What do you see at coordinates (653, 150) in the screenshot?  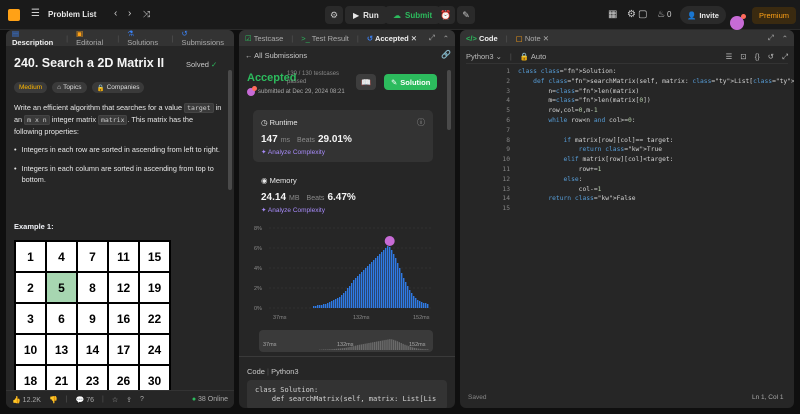 I see `code-line: return class="kw">True` at bounding box center [653, 150].